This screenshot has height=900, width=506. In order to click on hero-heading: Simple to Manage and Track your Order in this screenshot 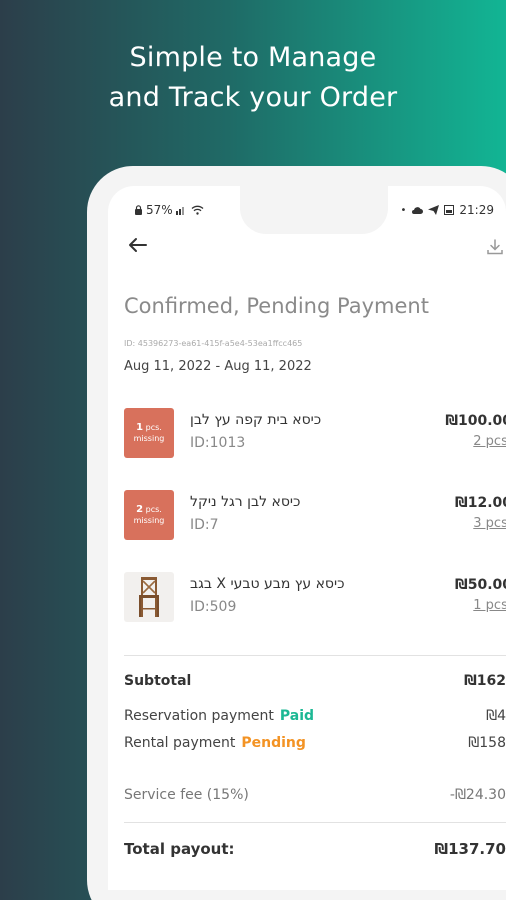, I will do `click(253, 78)`.